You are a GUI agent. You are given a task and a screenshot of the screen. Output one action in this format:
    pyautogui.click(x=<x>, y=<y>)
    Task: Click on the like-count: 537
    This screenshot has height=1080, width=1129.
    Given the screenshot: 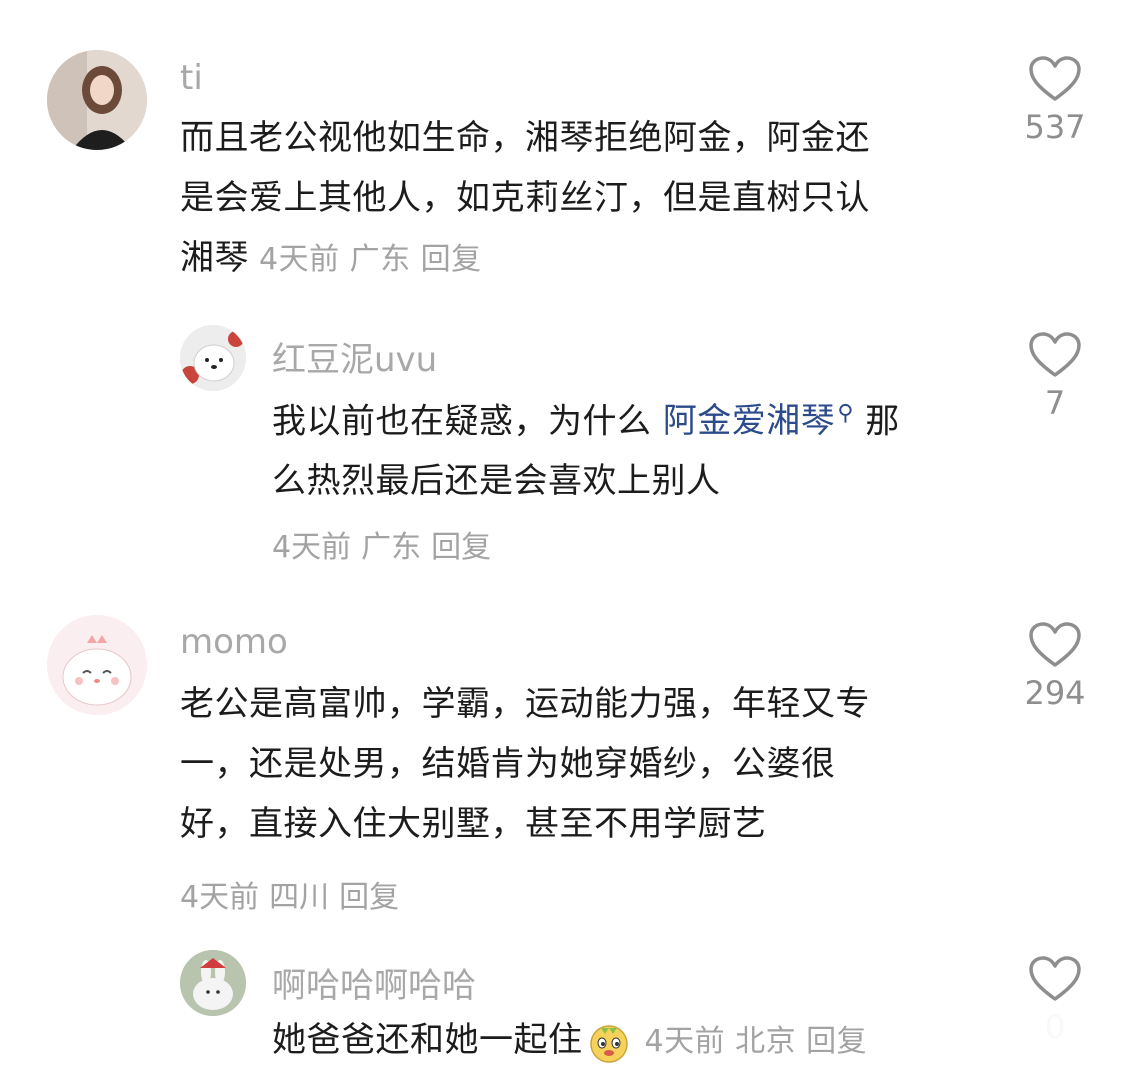 What is the action you would take?
    pyautogui.click(x=1055, y=127)
    